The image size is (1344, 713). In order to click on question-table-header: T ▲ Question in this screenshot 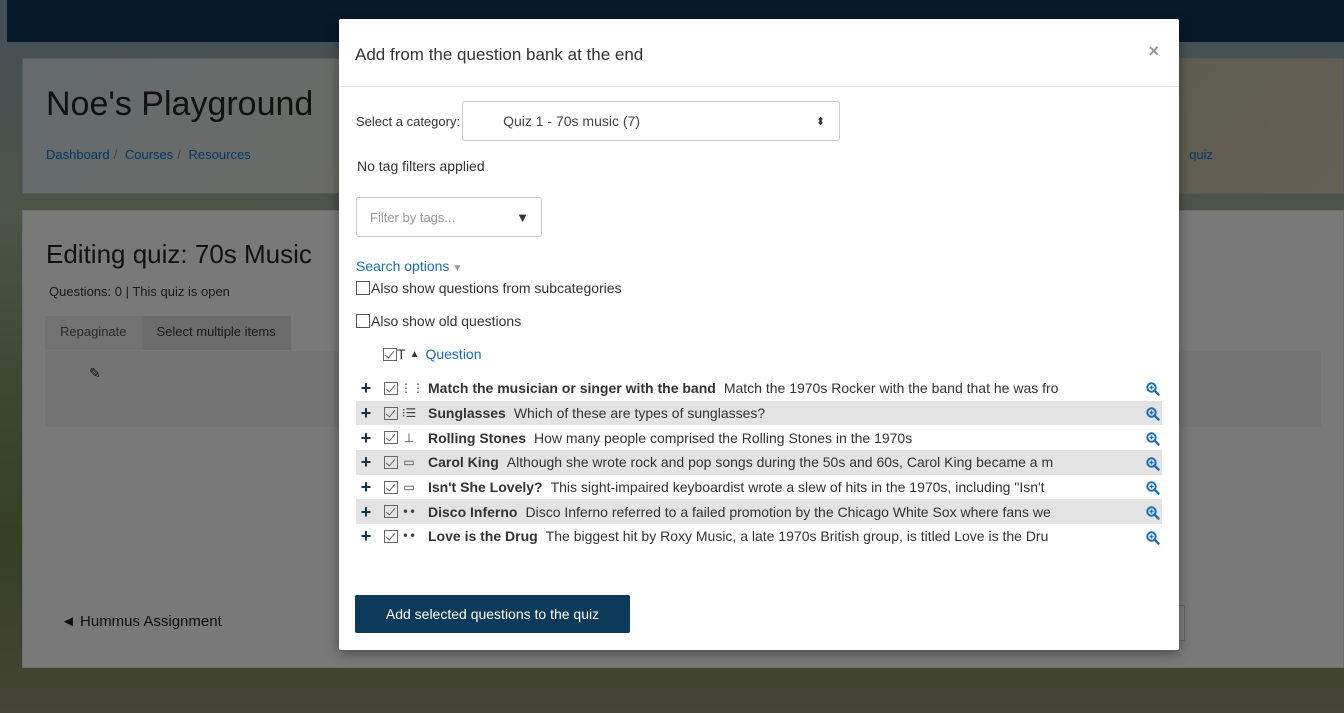, I will do `click(432, 354)`.